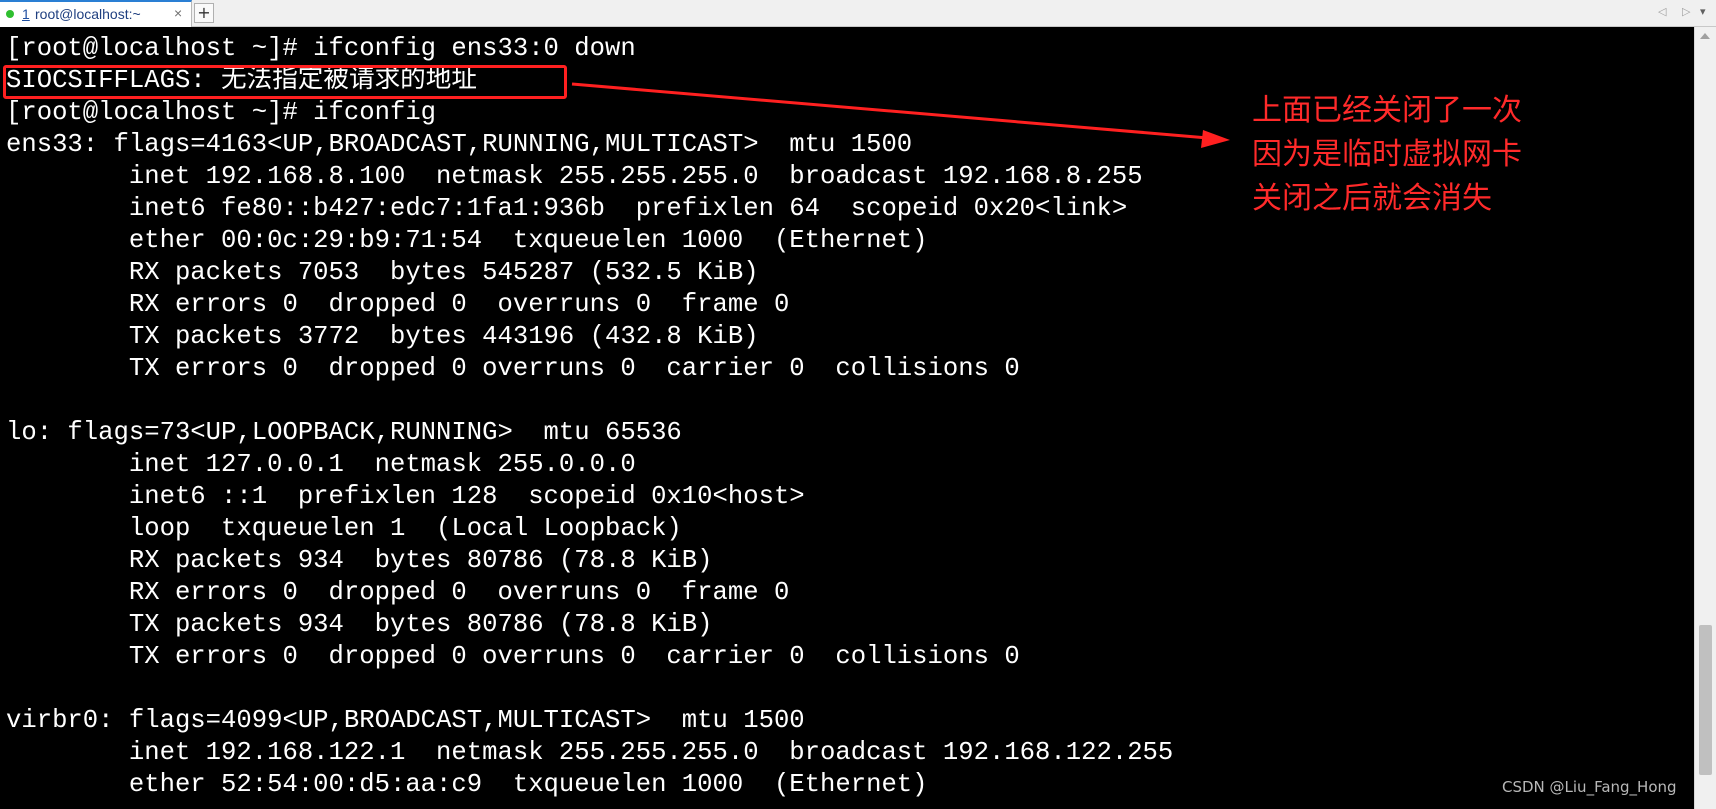  What do you see at coordinates (88, 14) in the screenshot?
I see `tab-title: root@localhost:~` at bounding box center [88, 14].